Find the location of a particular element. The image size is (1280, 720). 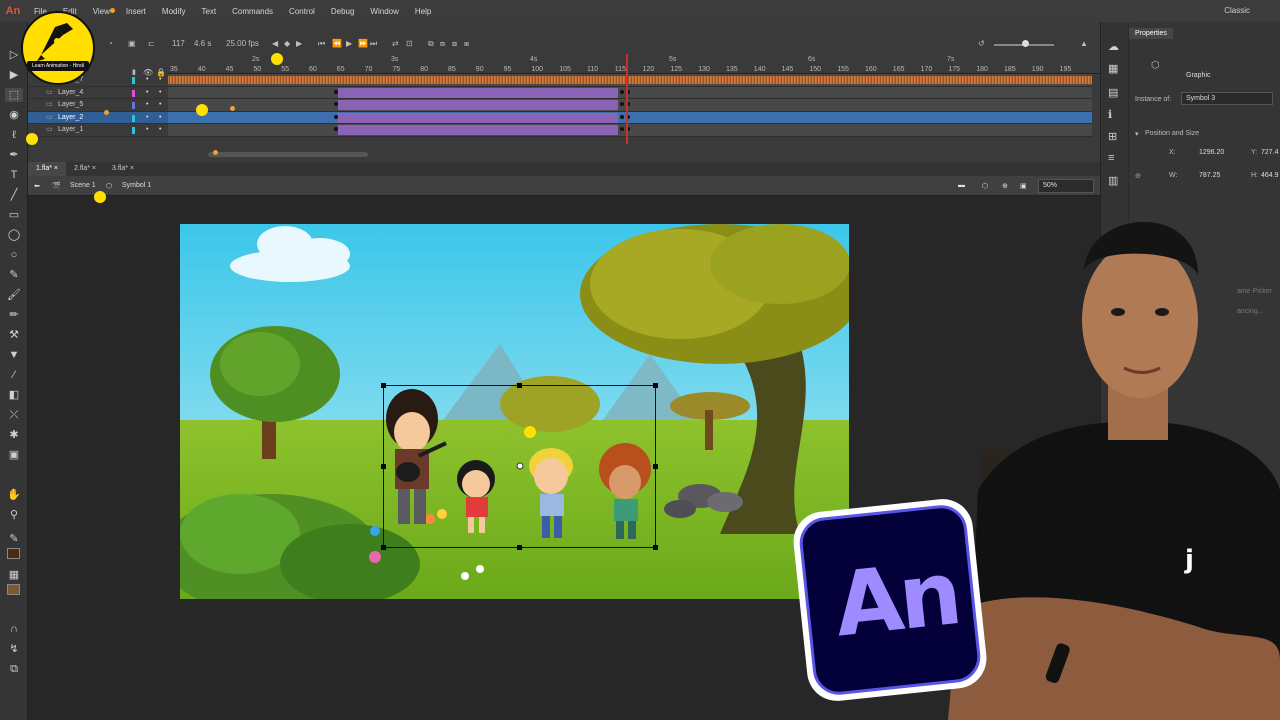

layer-name: Layer_4 is located at coordinates (70, 93).